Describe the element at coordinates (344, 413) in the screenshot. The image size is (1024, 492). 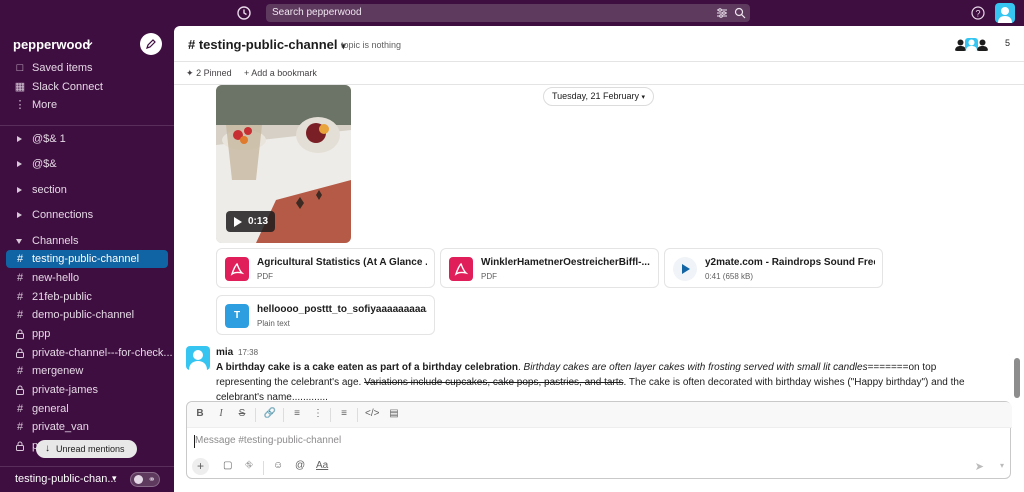
I see `blockquote-icon: ≡` at that location.